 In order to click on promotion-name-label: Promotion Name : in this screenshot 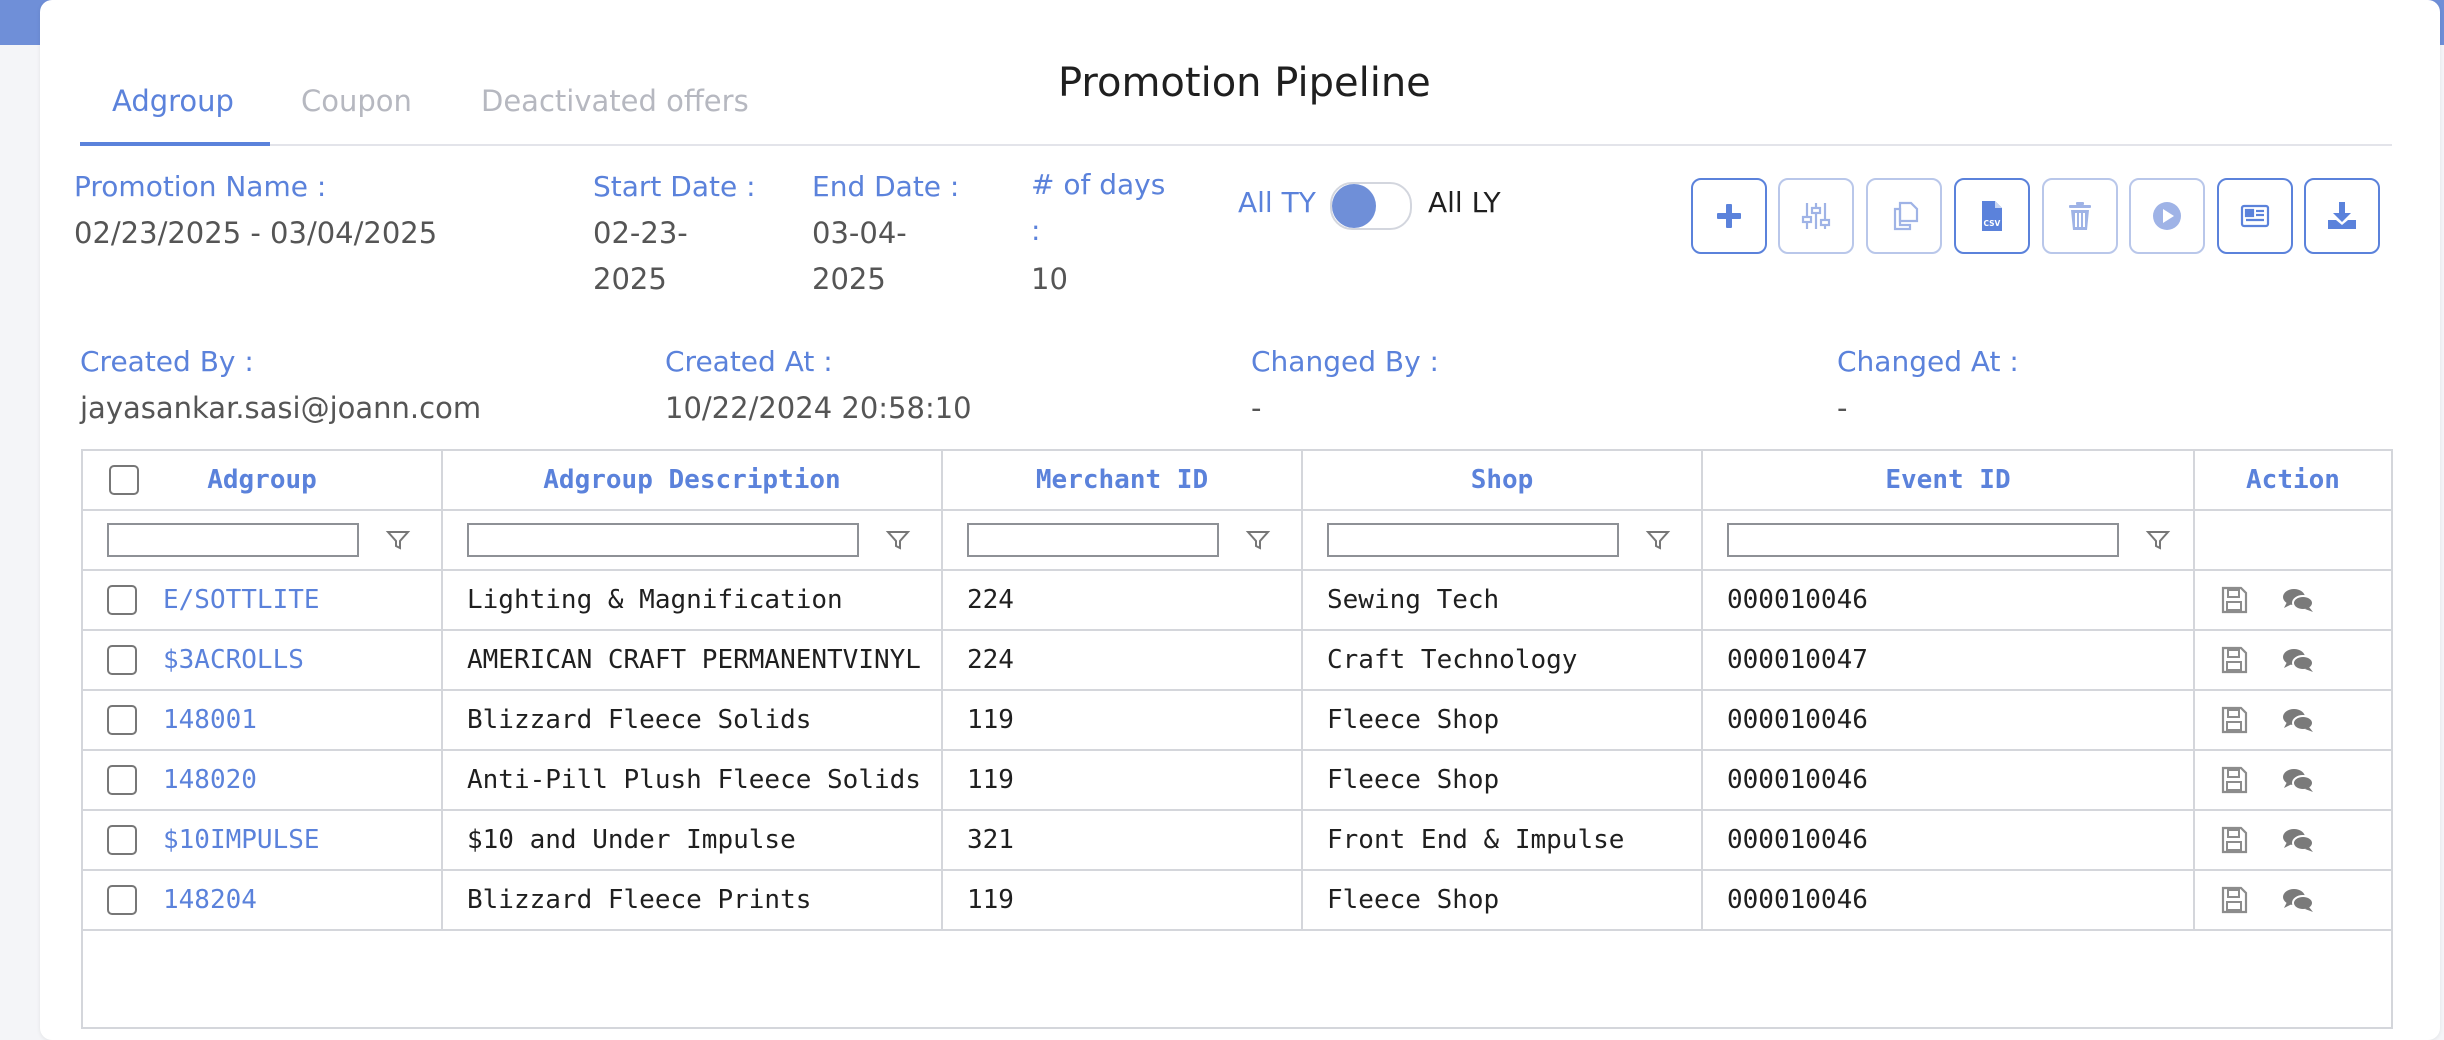, I will do `click(200, 186)`.